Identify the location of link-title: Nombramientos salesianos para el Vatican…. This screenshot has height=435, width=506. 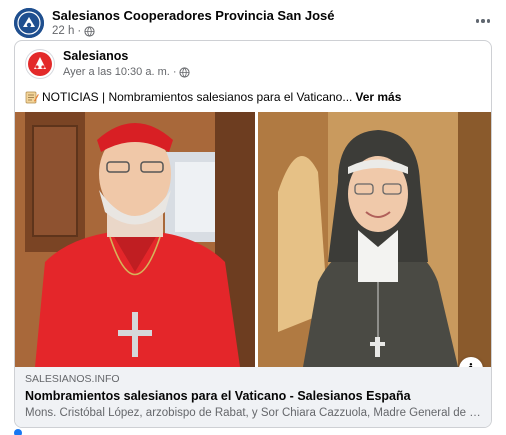
(254, 396).